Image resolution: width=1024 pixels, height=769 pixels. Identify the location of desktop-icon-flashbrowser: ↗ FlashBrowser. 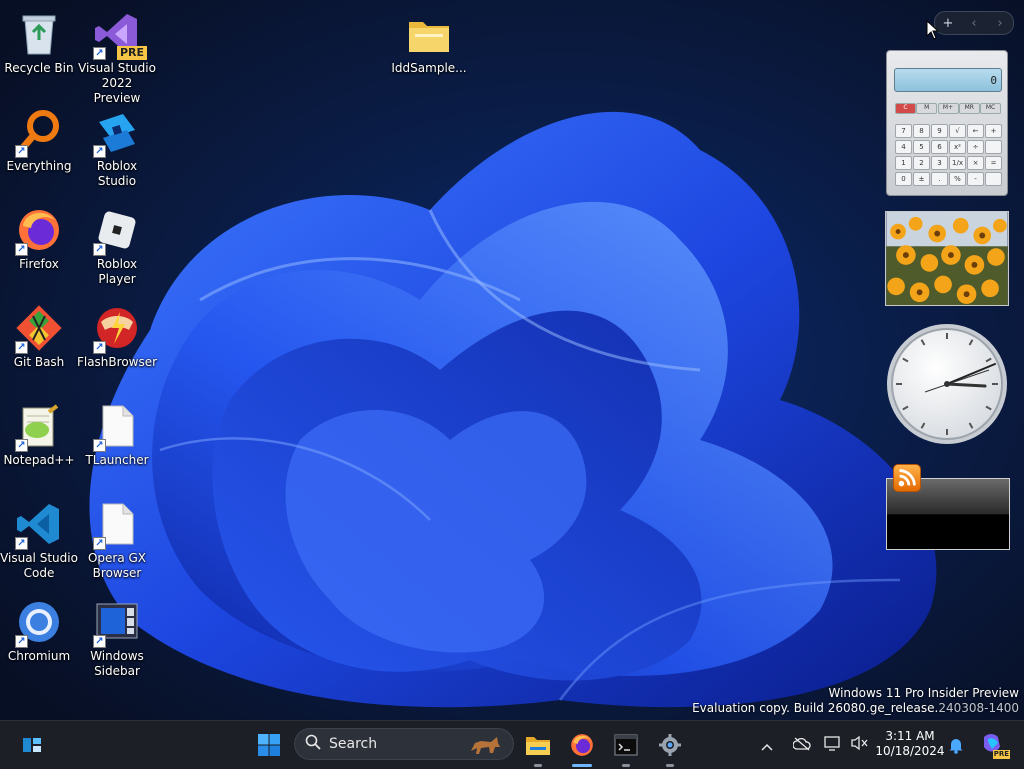
(117, 343).